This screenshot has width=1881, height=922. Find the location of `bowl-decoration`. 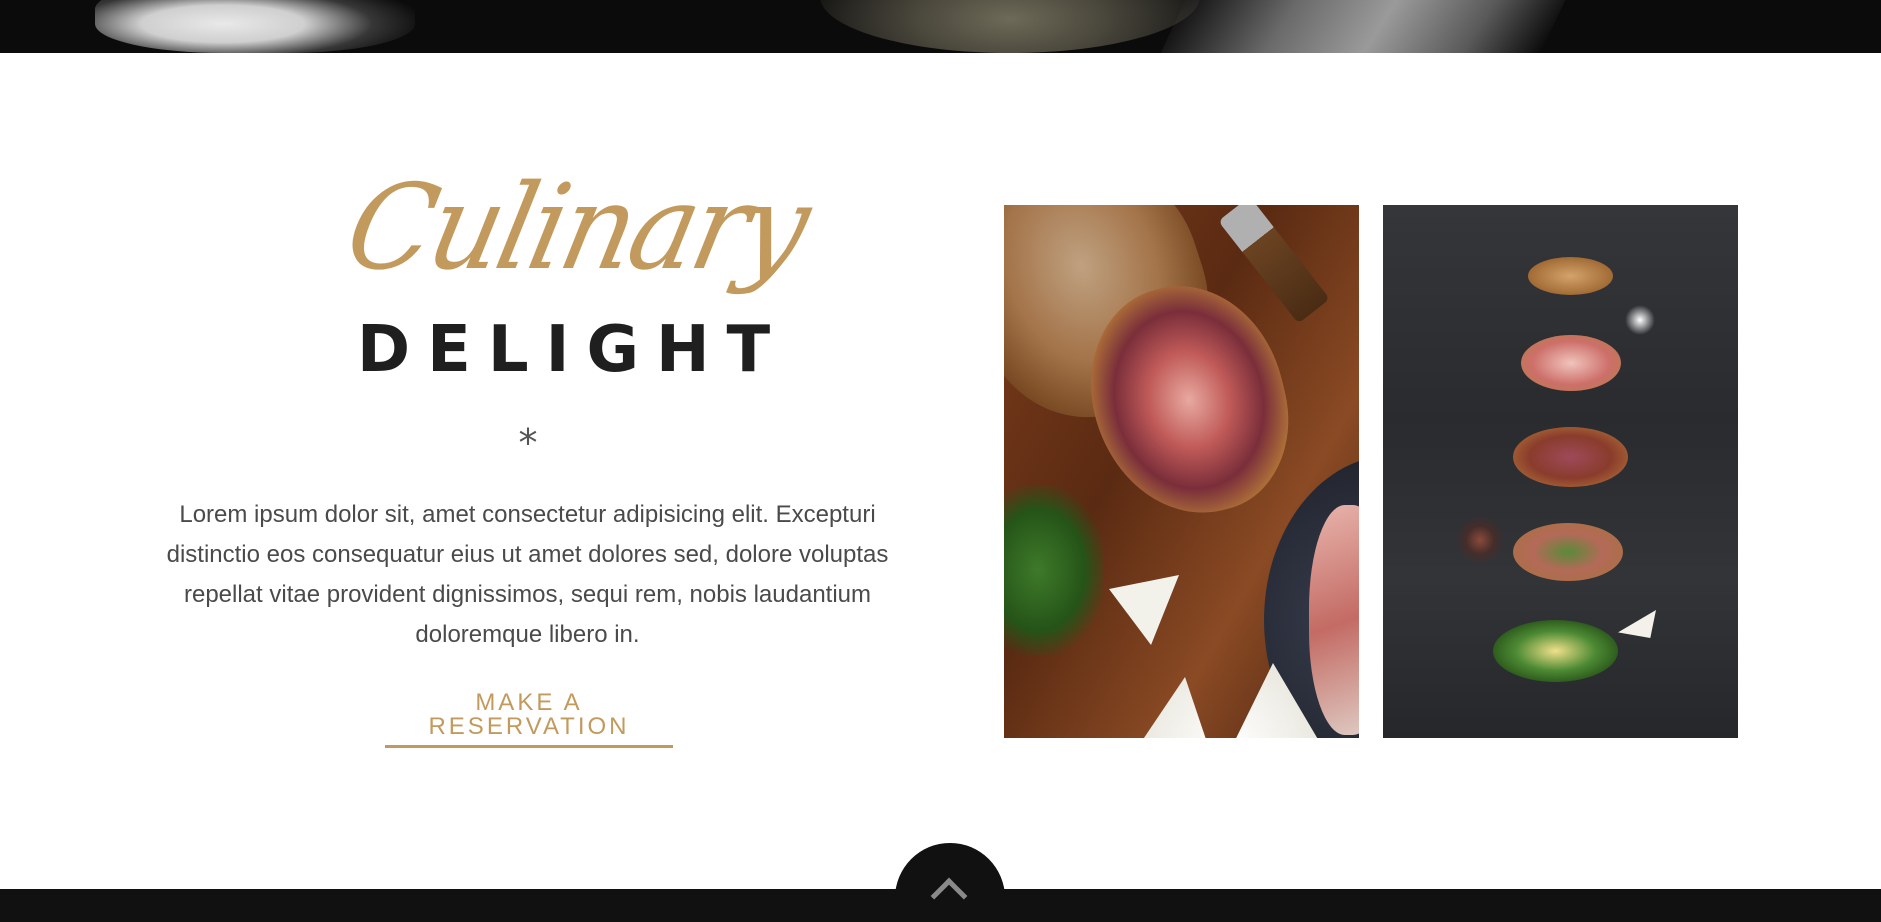

bowl-decoration is located at coordinates (1010, 26).